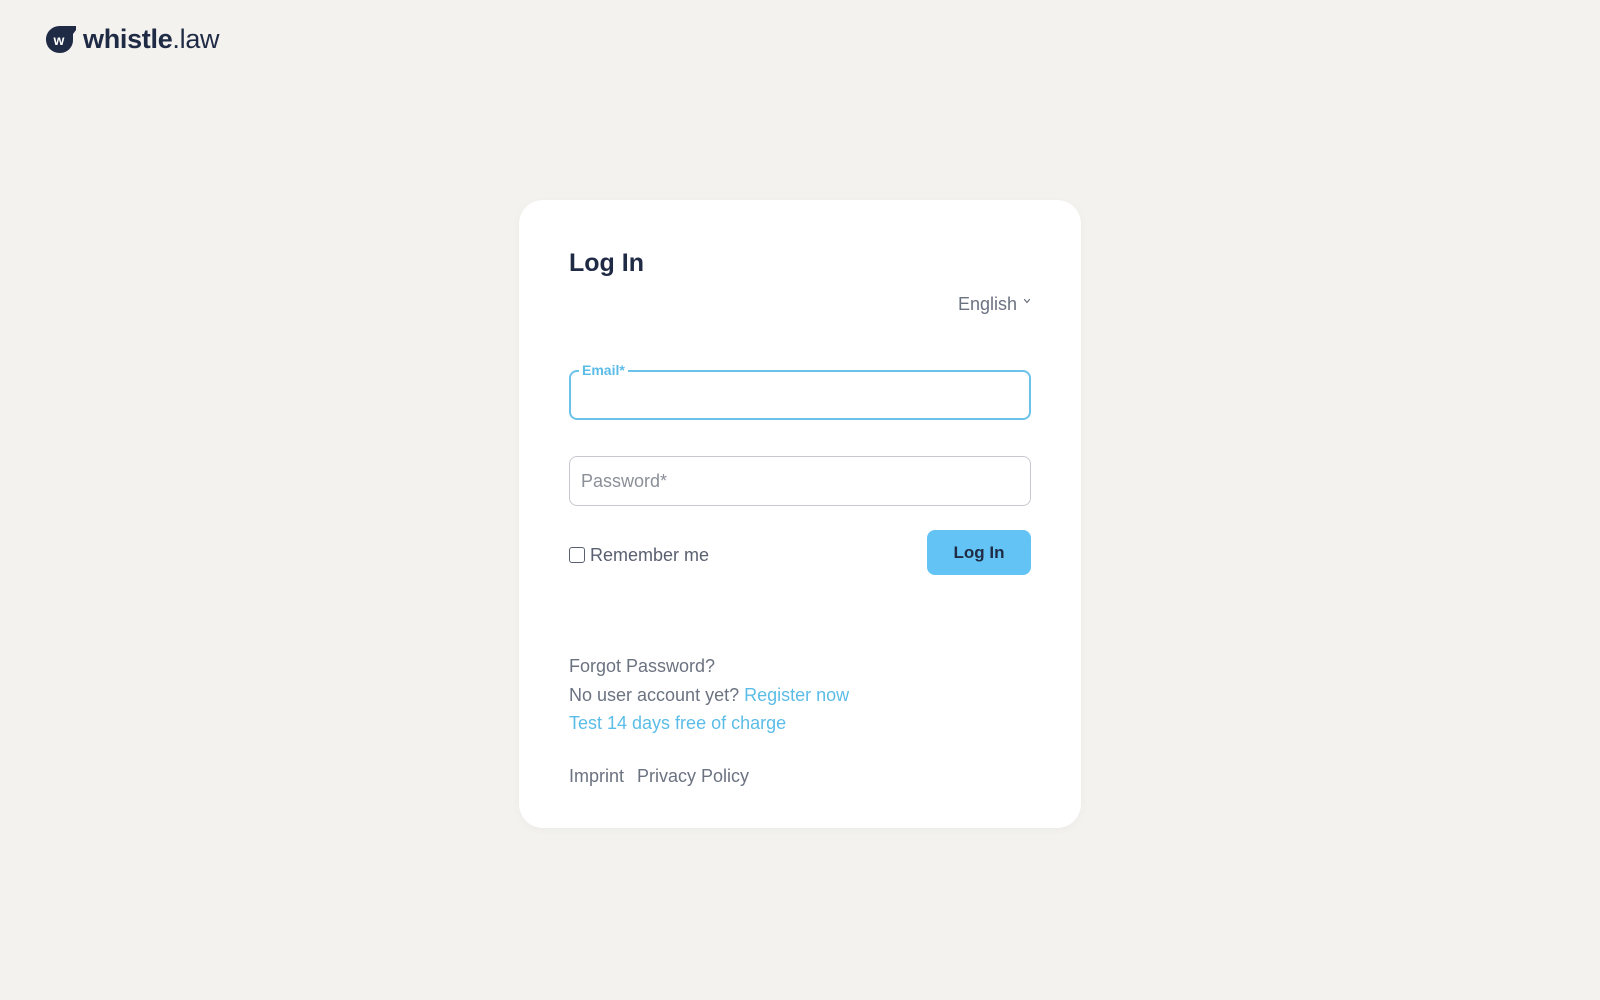 This screenshot has height=1000, width=1600. What do you see at coordinates (1027, 301) in the screenshot?
I see `chevron-down-icon` at bounding box center [1027, 301].